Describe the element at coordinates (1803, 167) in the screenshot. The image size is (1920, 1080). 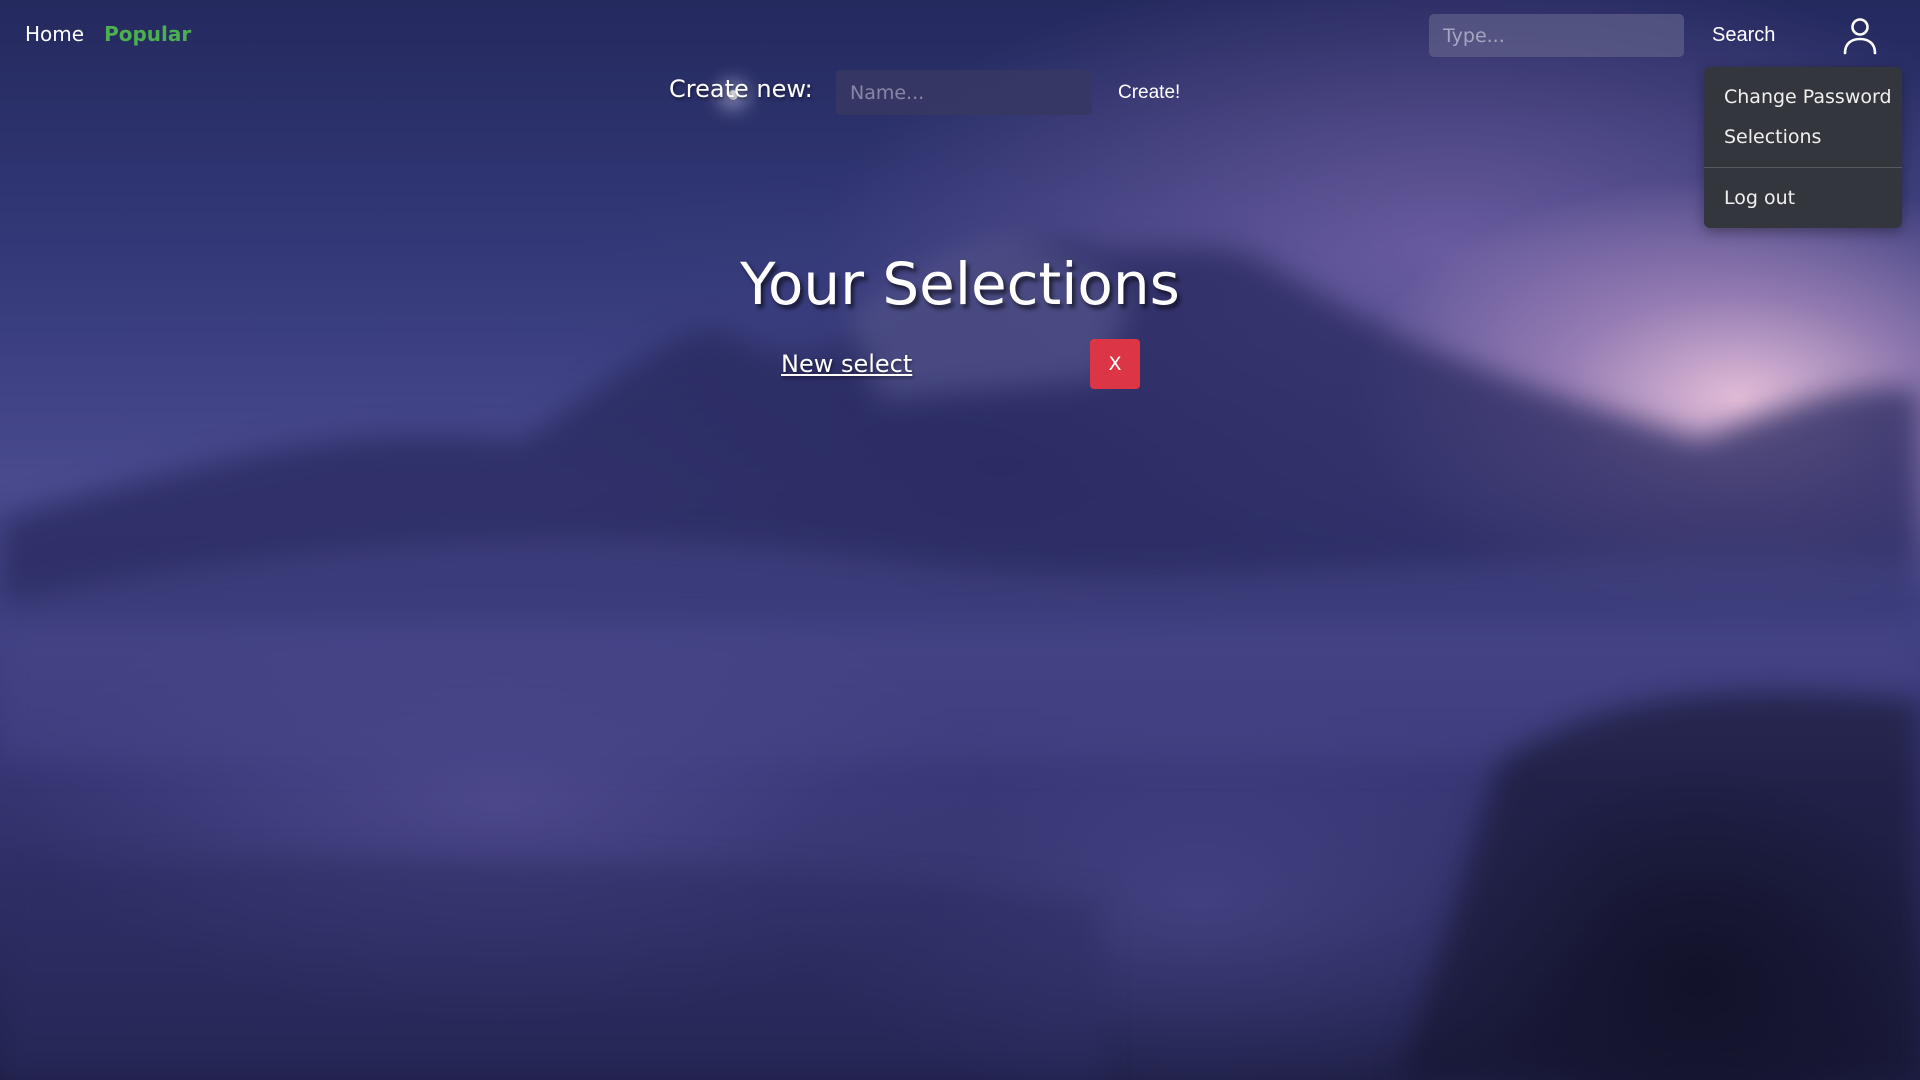
I see `menu-divider` at that location.